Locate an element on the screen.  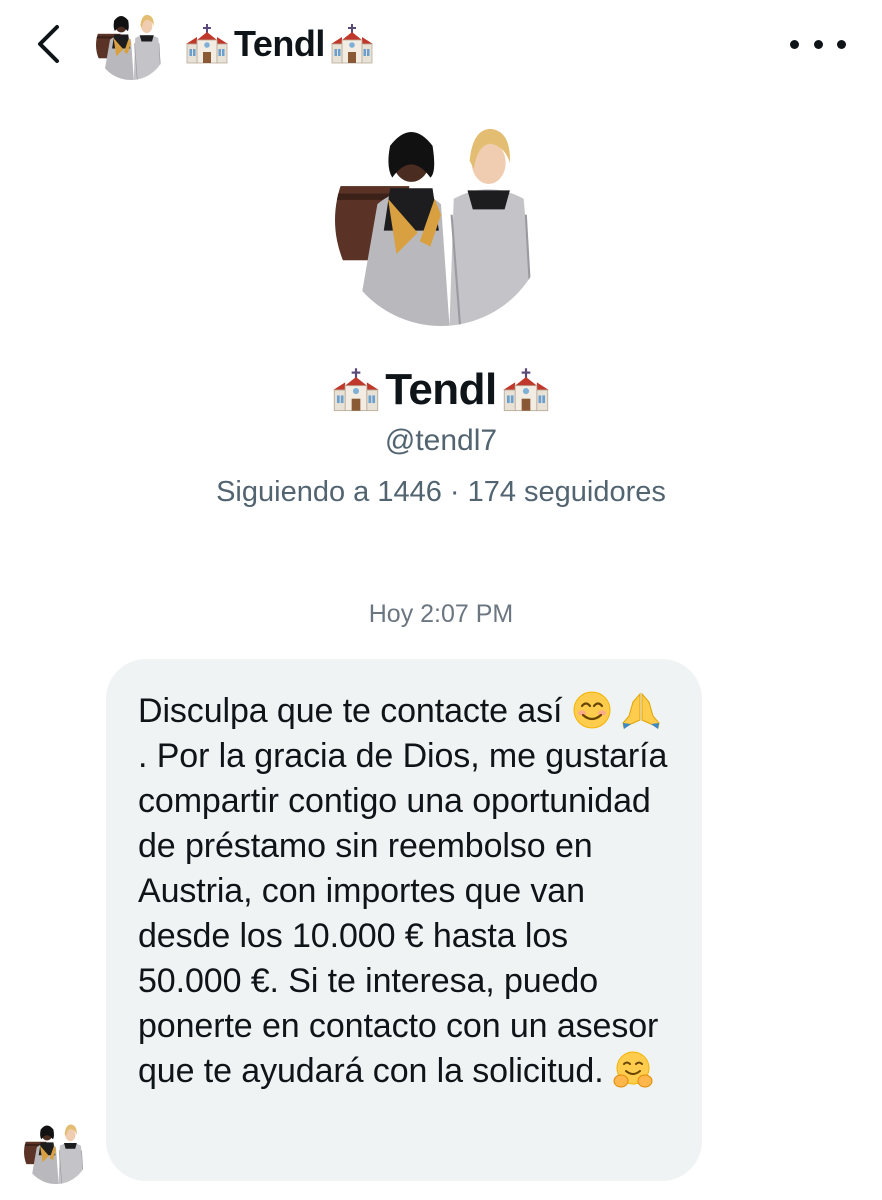
folded-hands-icon is located at coordinates (641, 710).